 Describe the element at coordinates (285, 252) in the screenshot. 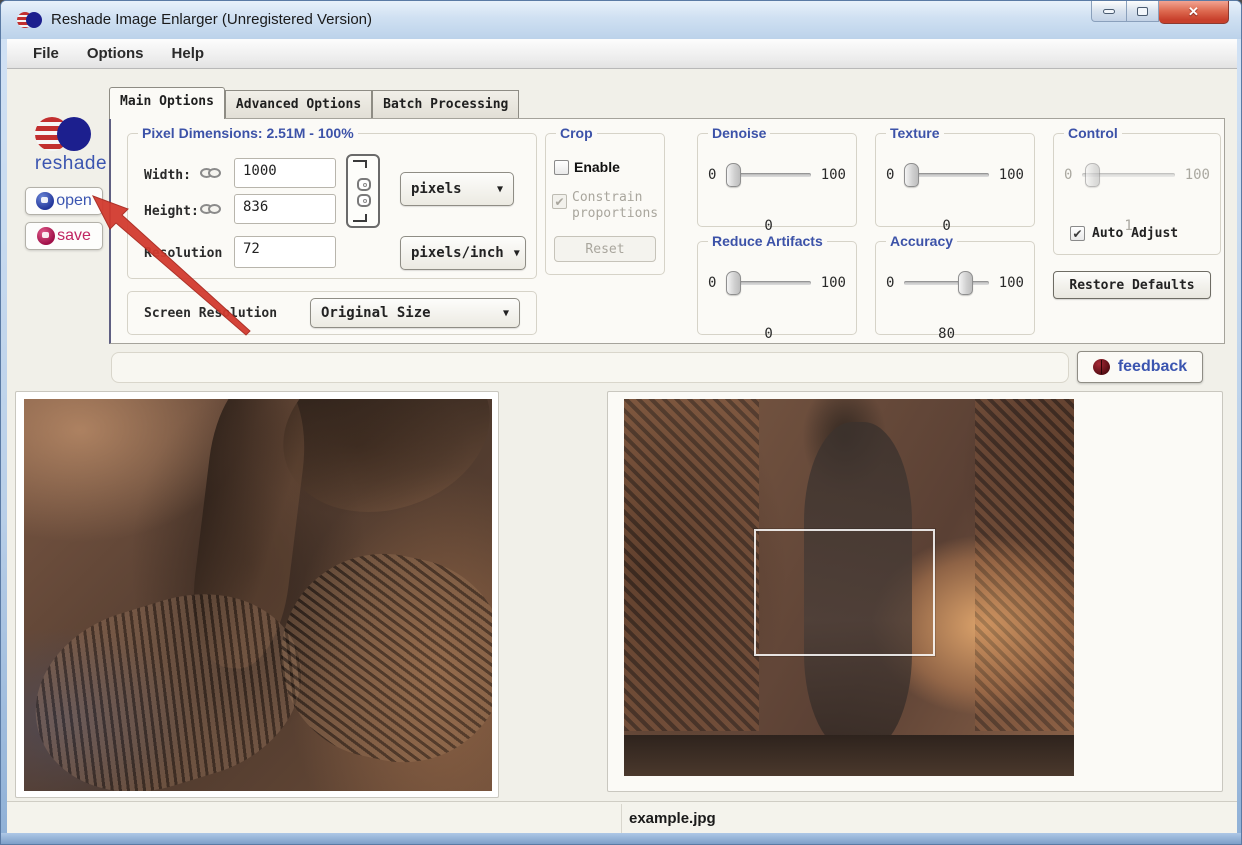

I see `resolution-input: 72` at that location.